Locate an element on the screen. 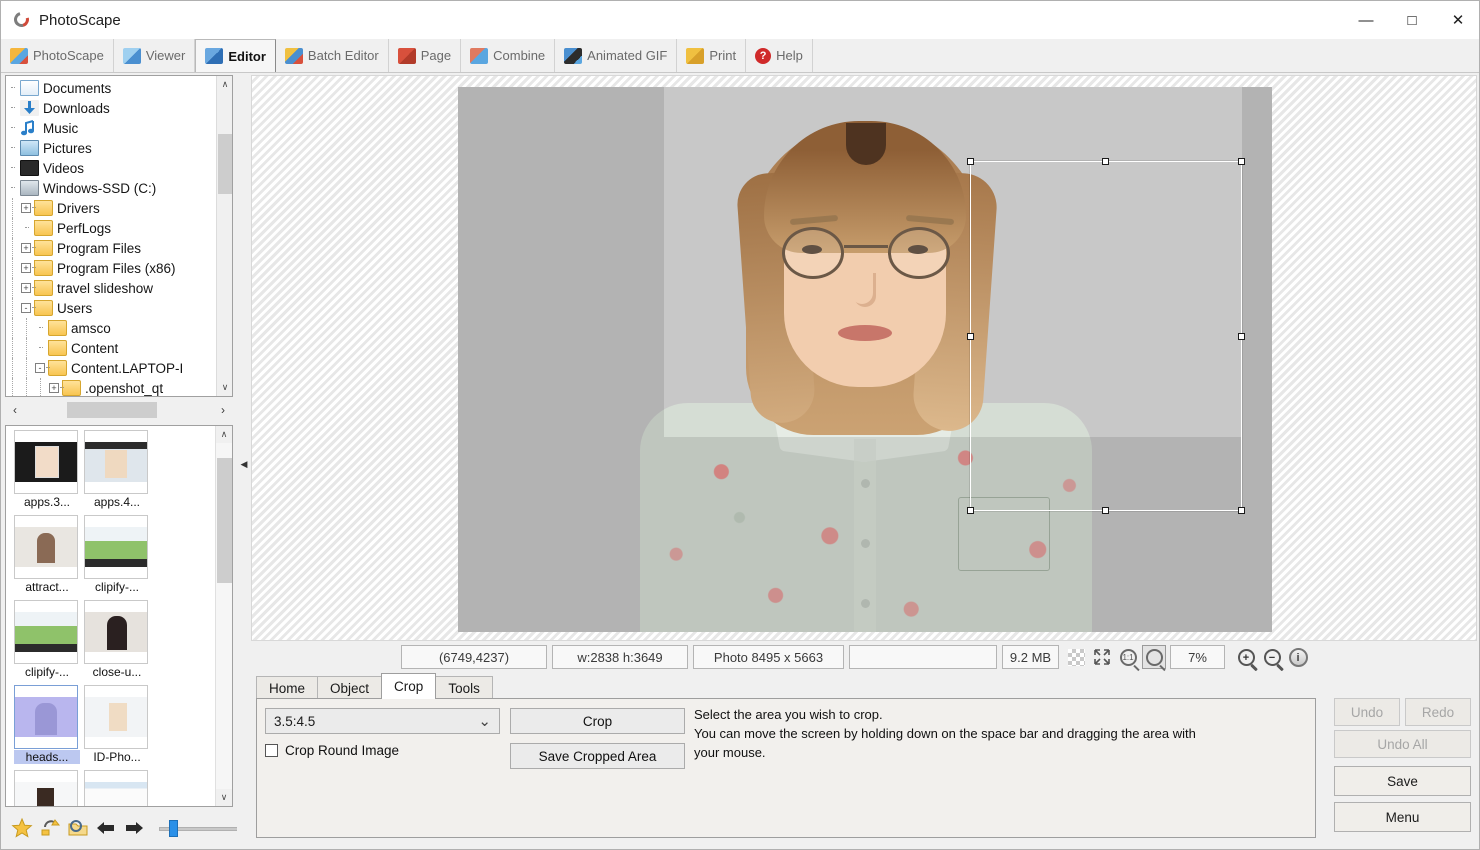  tree-item: PerfLogs is located at coordinates (112, 228).